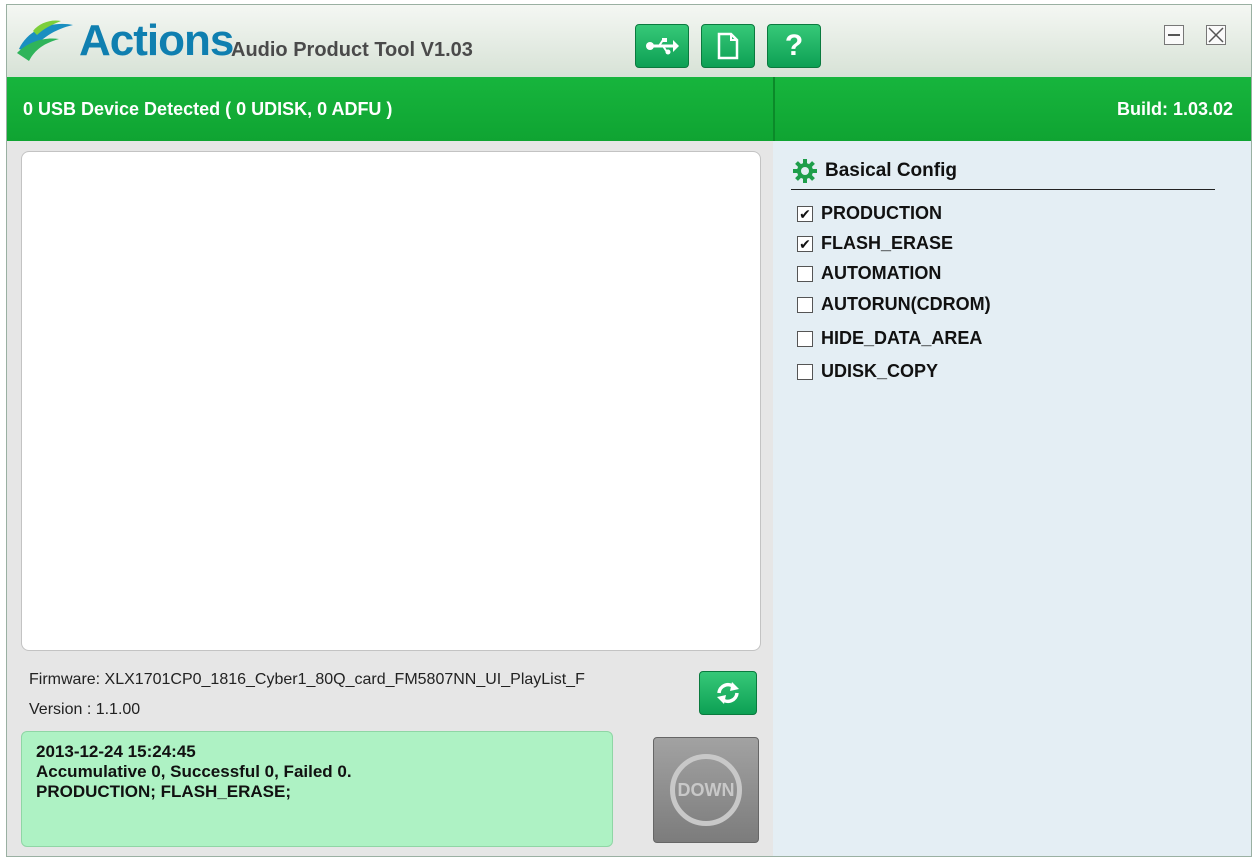 The width and height of the screenshot is (1252, 857). I want to click on config-header: Basical Config, so click(875, 171).